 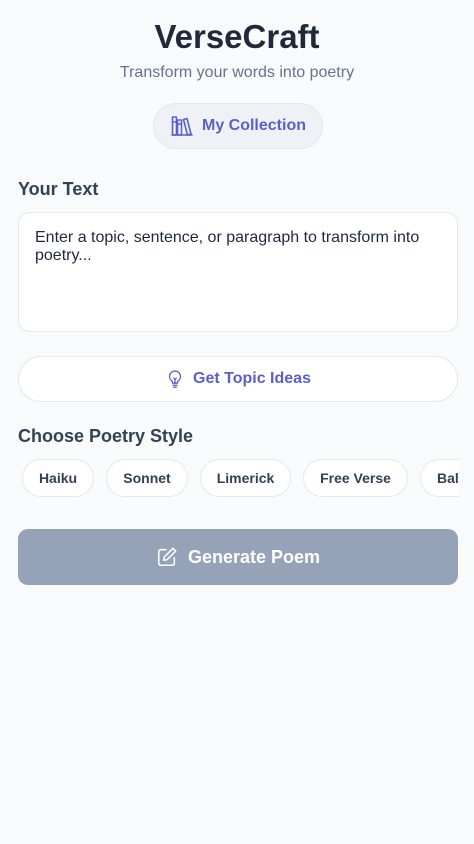 I want to click on poetry-style-list: Haiku Sonnet Limerick Free Verse Bal, so click(x=229, y=478).